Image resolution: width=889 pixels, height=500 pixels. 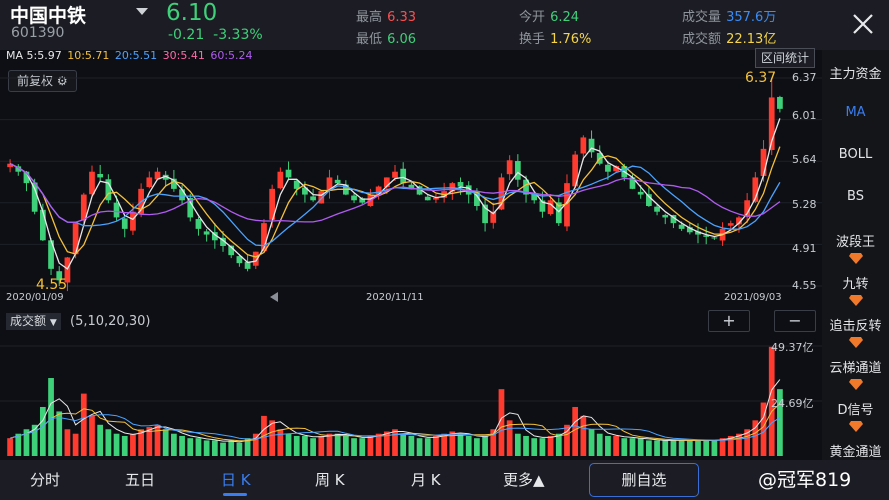 What do you see at coordinates (702, 39) in the screenshot?
I see `quote-label: 成交额` at bounding box center [702, 39].